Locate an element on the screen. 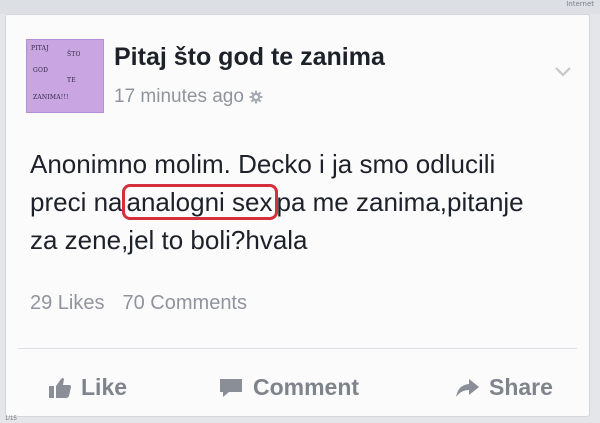 The width and height of the screenshot is (600, 423). chevron-down-icon is located at coordinates (563, 72).